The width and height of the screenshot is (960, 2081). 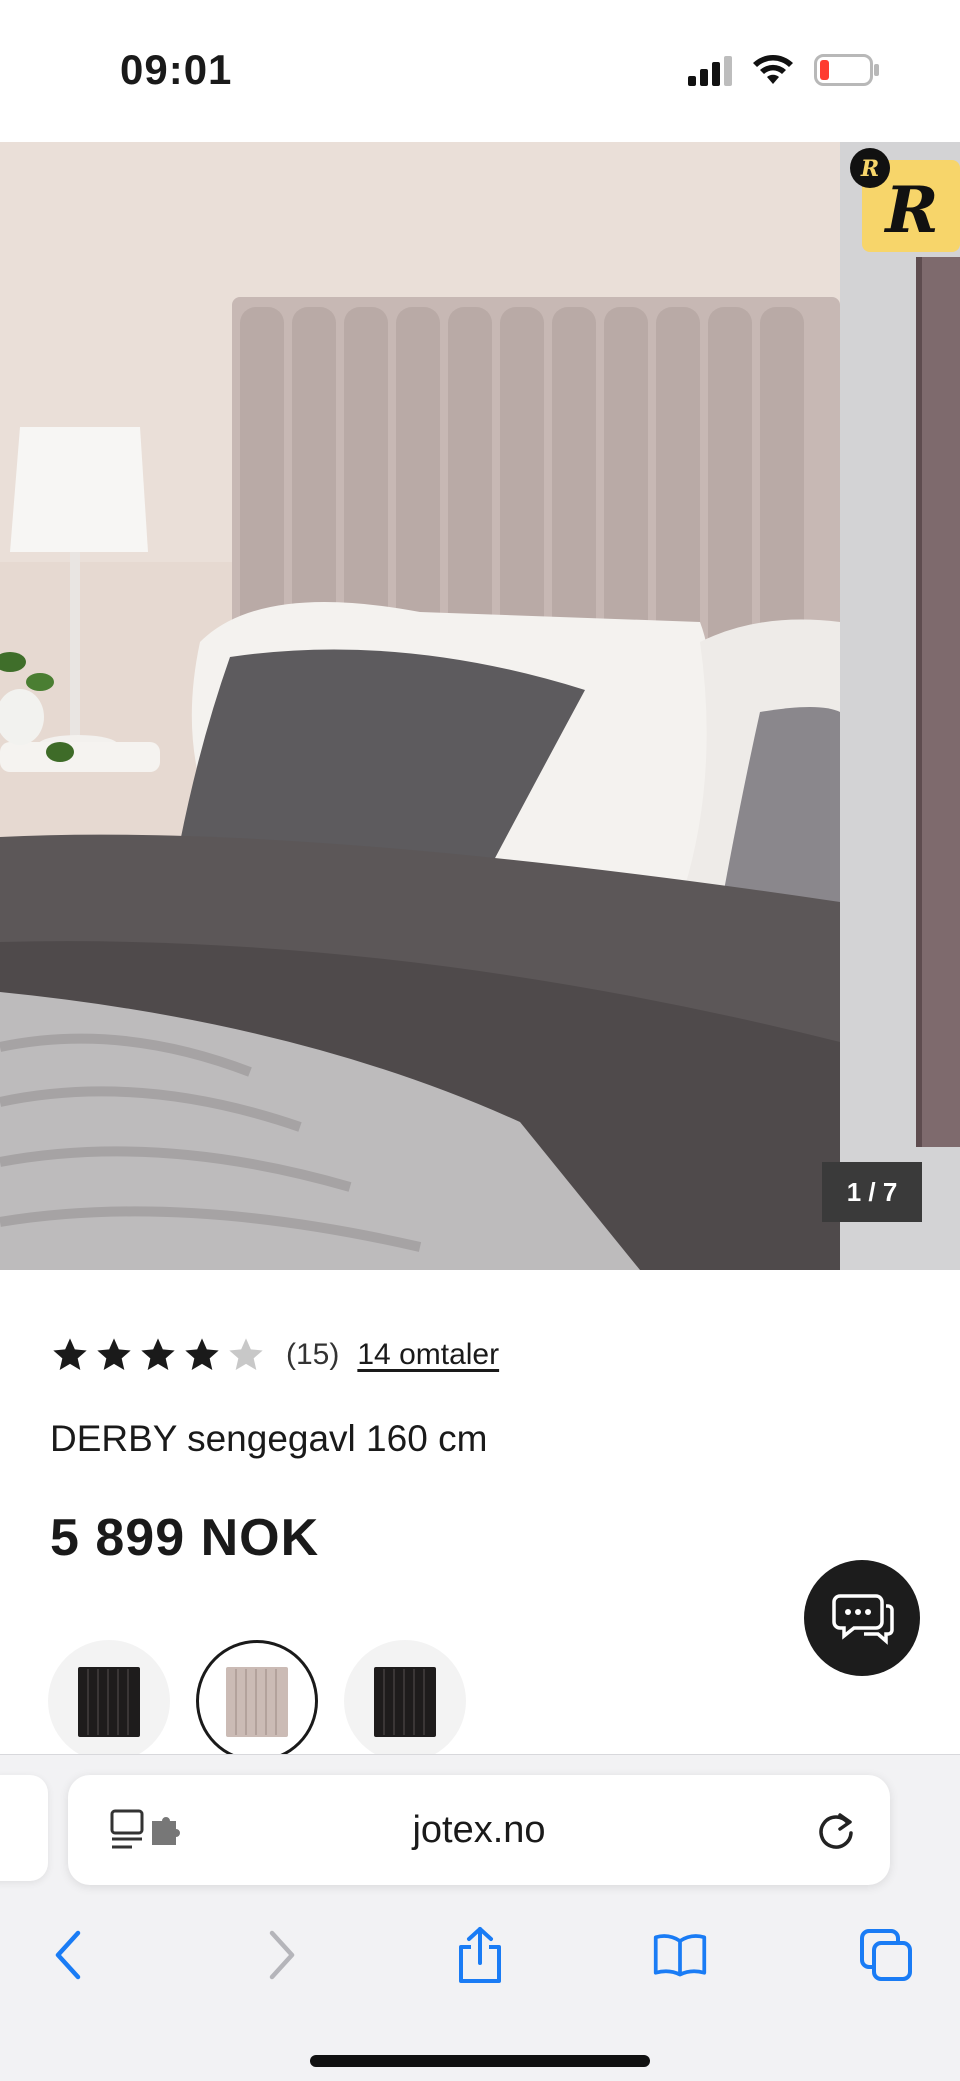 I want to click on share-icon, so click(x=480, y=1955).